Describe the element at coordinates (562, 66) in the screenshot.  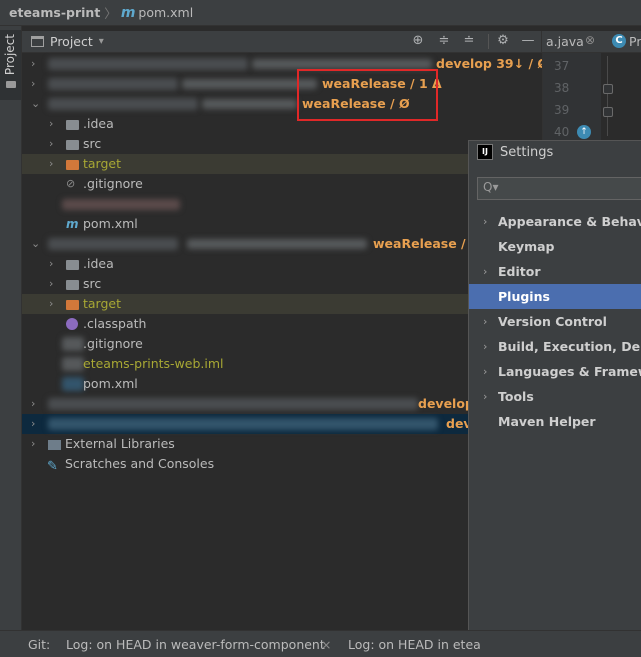
I see `line-number: 37` at that location.